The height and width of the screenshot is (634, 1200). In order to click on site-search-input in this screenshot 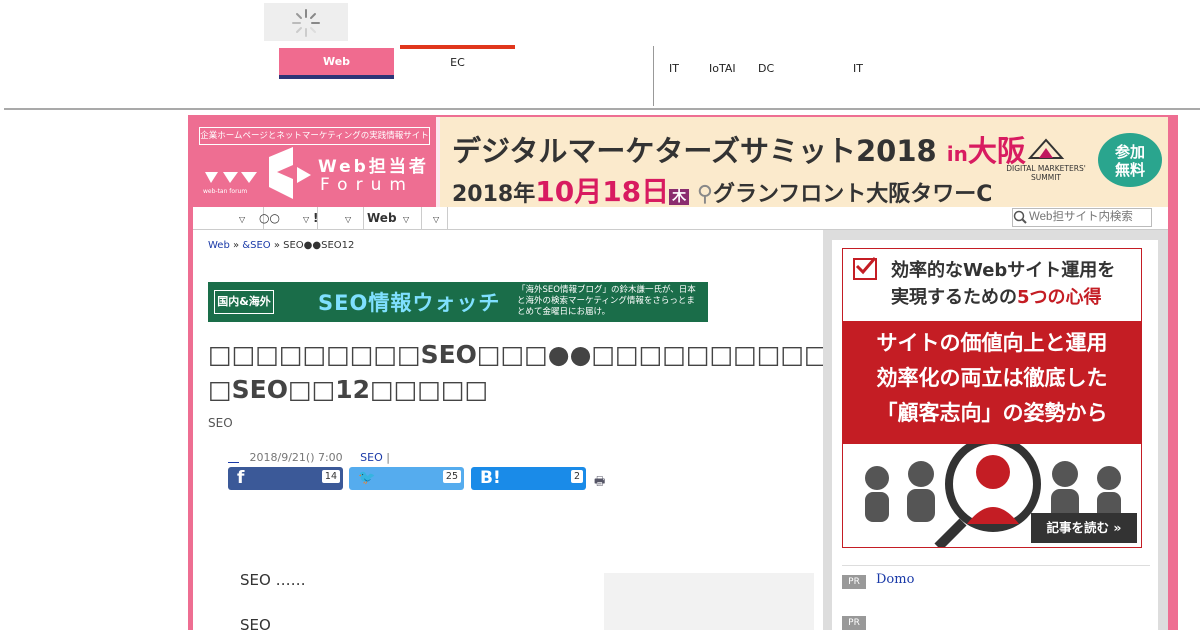, I will do `click(1082, 217)`.